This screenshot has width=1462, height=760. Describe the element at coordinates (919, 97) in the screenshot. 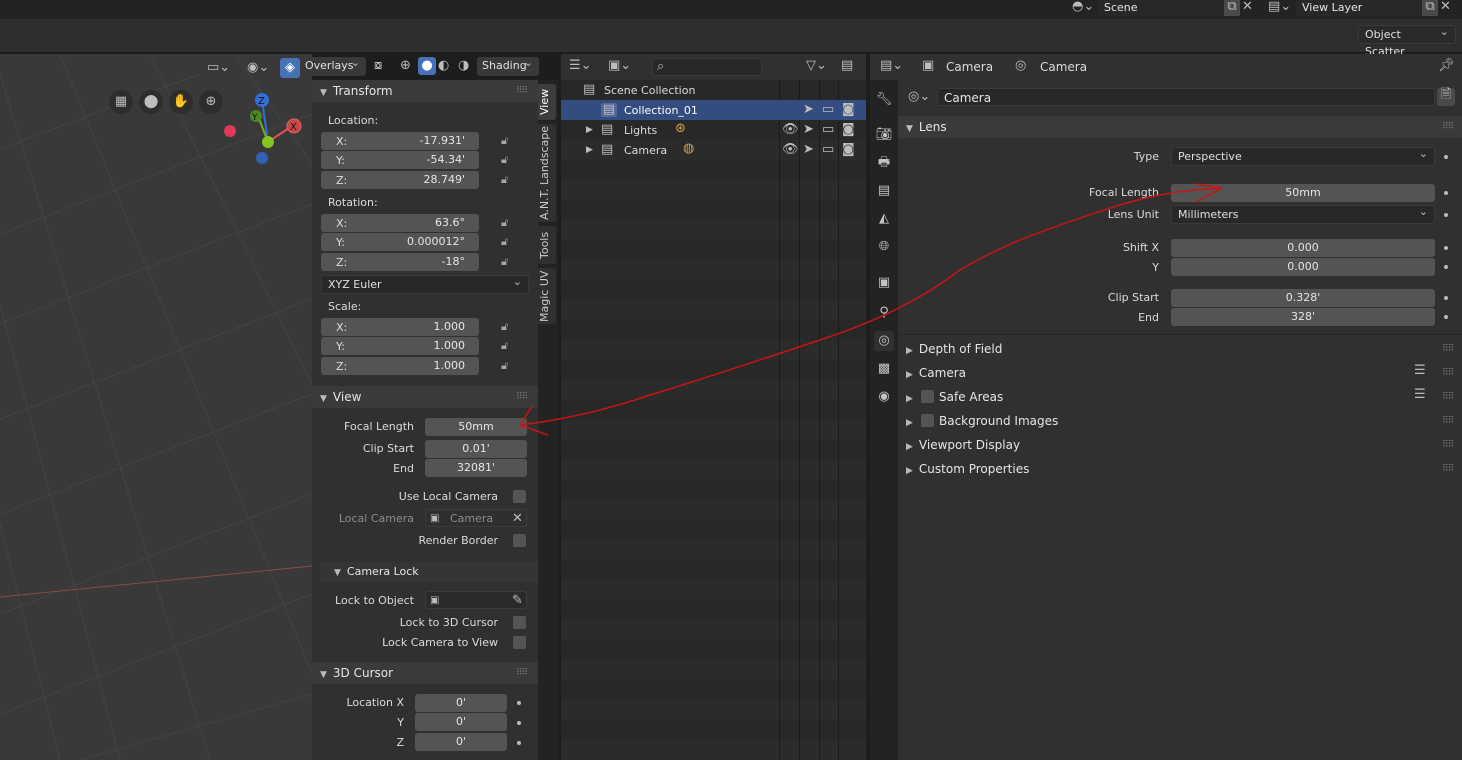

I see `camera-data-icon: ◎⌄` at that location.